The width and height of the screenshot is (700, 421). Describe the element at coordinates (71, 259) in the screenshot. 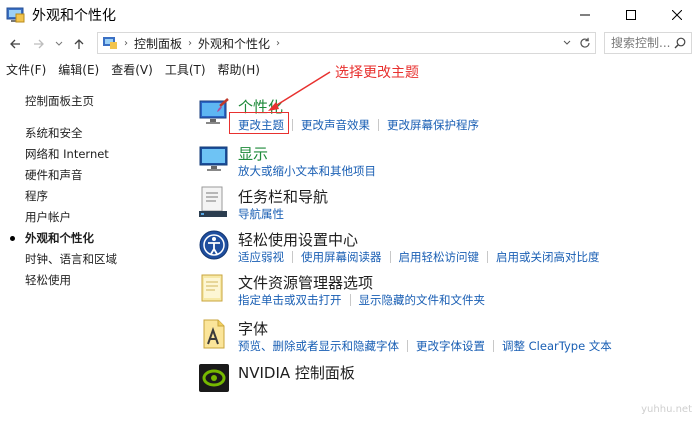

I see `sidebar-item-clock-language: 时钟、语言和区域` at that location.